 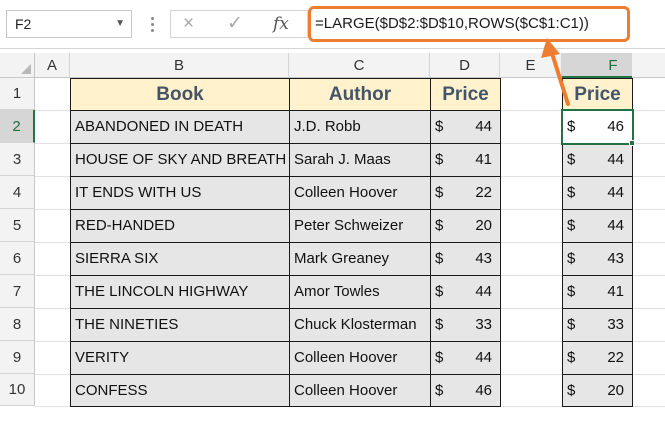 I want to click on author-cell: Peter Schweizer, so click(x=360, y=226).